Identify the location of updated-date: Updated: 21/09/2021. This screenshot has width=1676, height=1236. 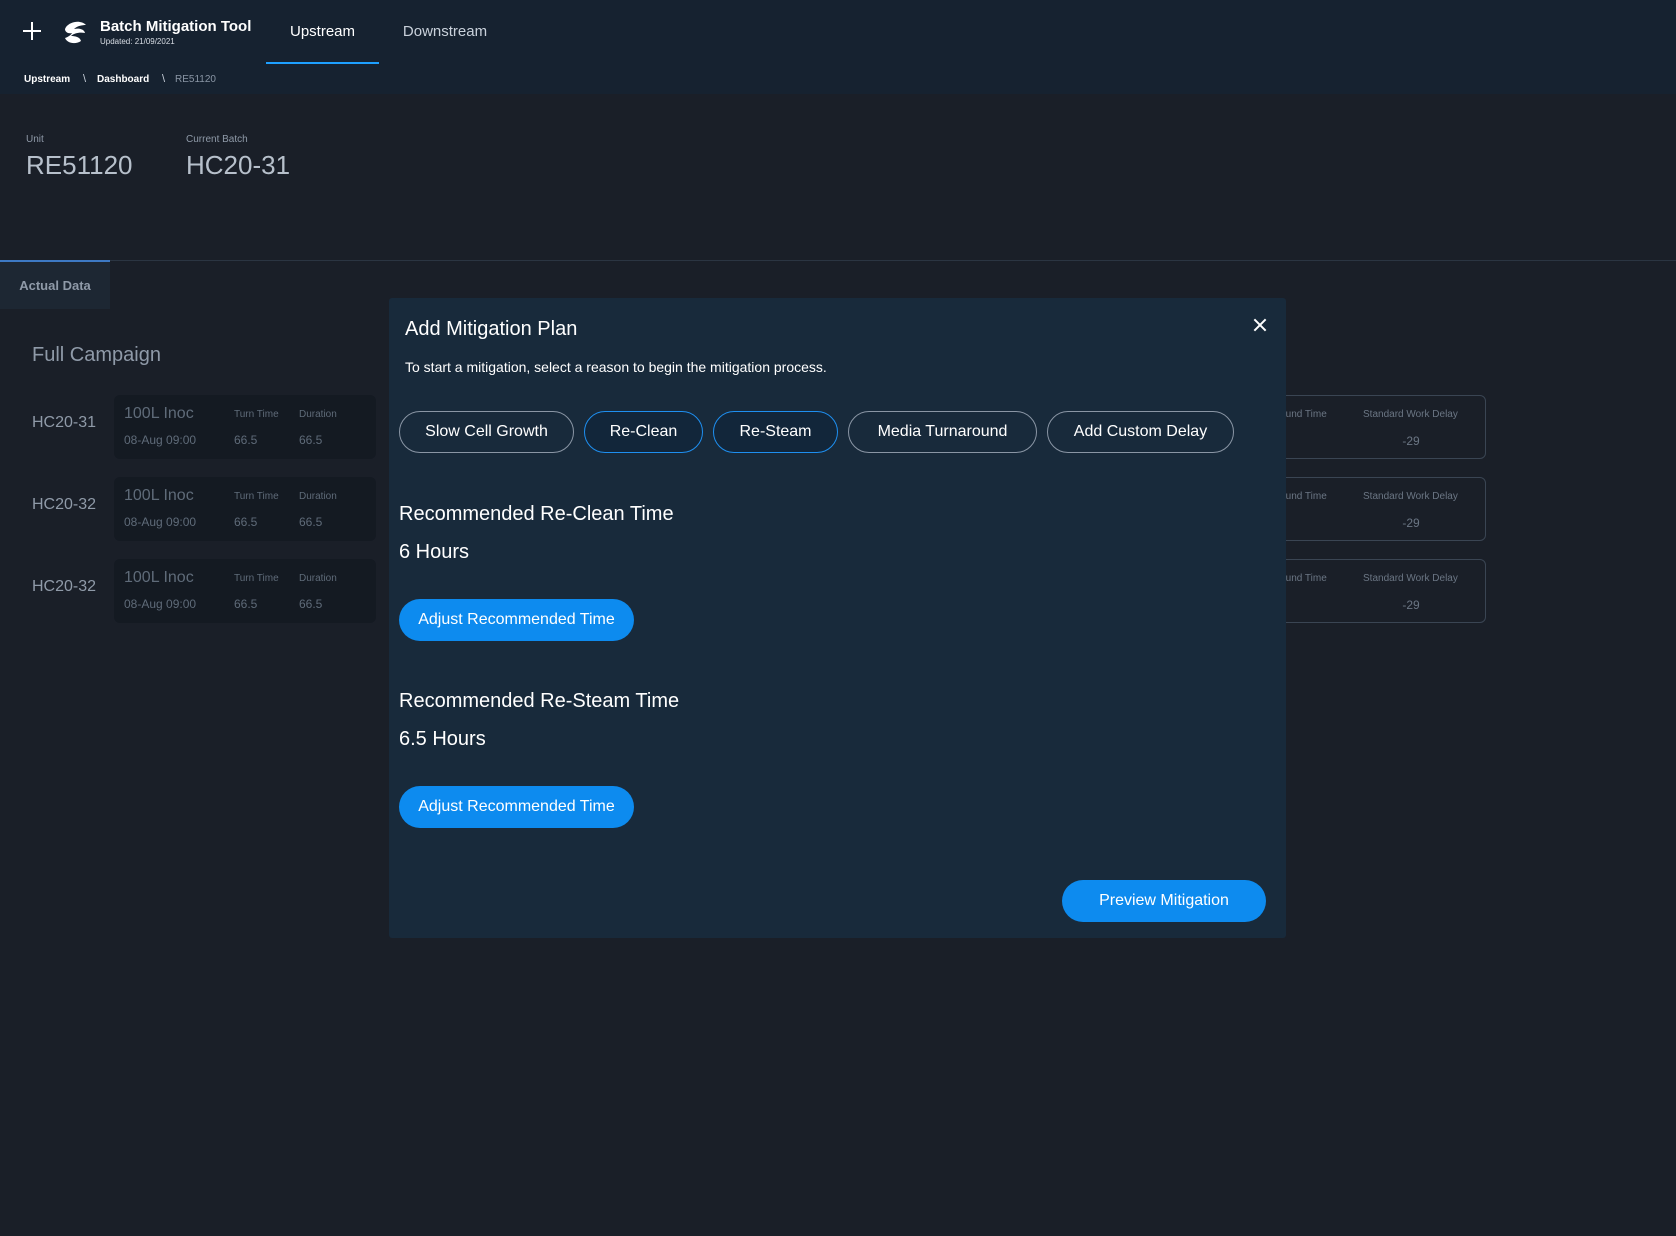
(137, 41).